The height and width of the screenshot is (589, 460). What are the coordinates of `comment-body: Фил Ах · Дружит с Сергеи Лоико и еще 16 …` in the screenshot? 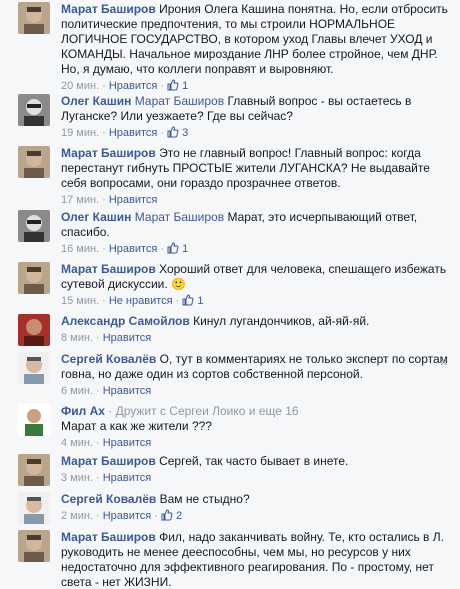 It's located at (255, 427).